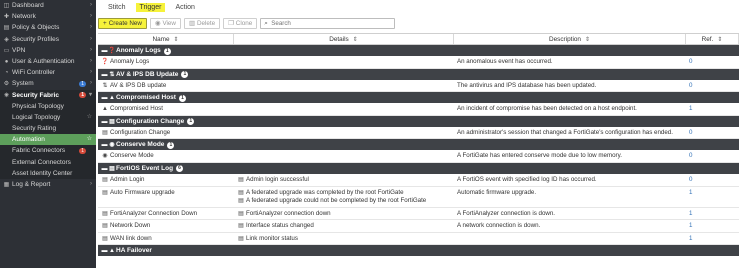  I want to click on sidebar-item-dashboard: ◫ Dashboard ›, so click(48, 5).